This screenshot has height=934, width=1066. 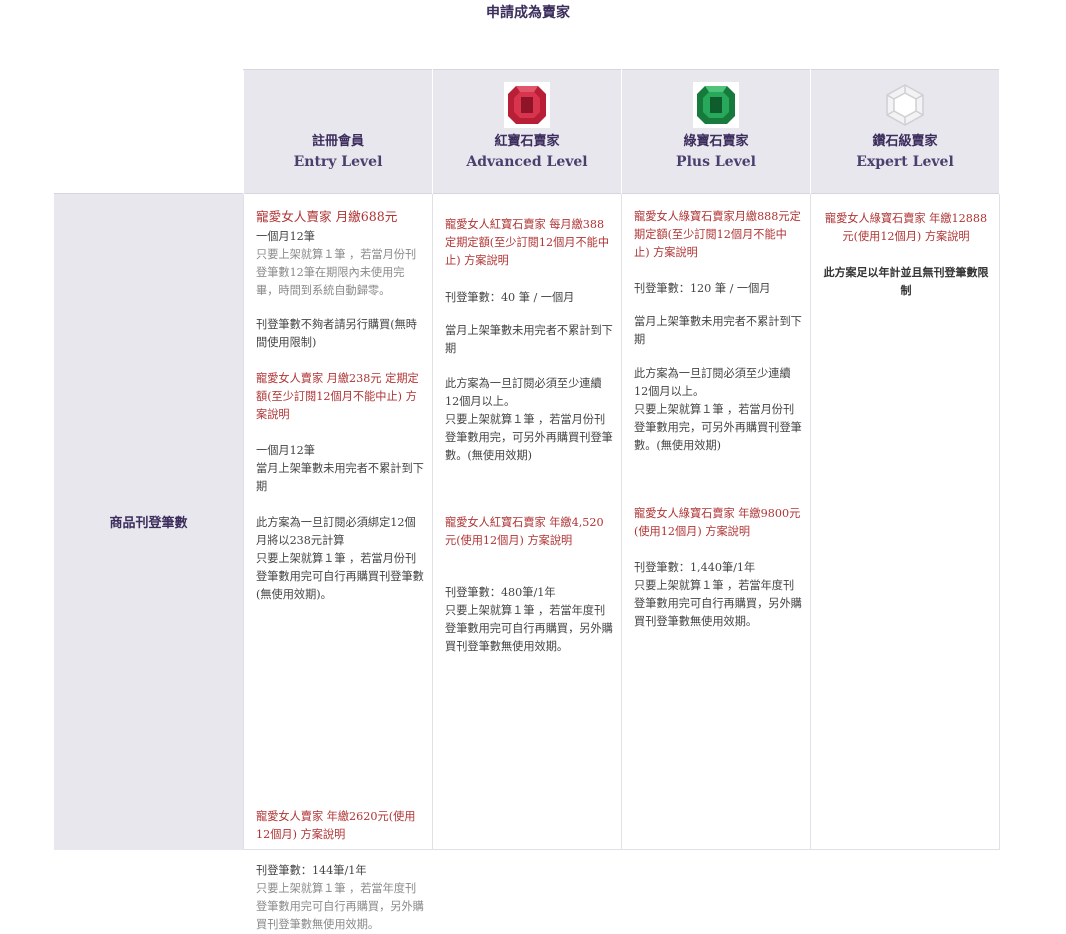 What do you see at coordinates (529, 532) in the screenshot?
I see `plan-link-ruby-yearly-4520: 寵愛女人紅寶石賣家 年繳4,520元(使用12個月) 方案說明` at bounding box center [529, 532].